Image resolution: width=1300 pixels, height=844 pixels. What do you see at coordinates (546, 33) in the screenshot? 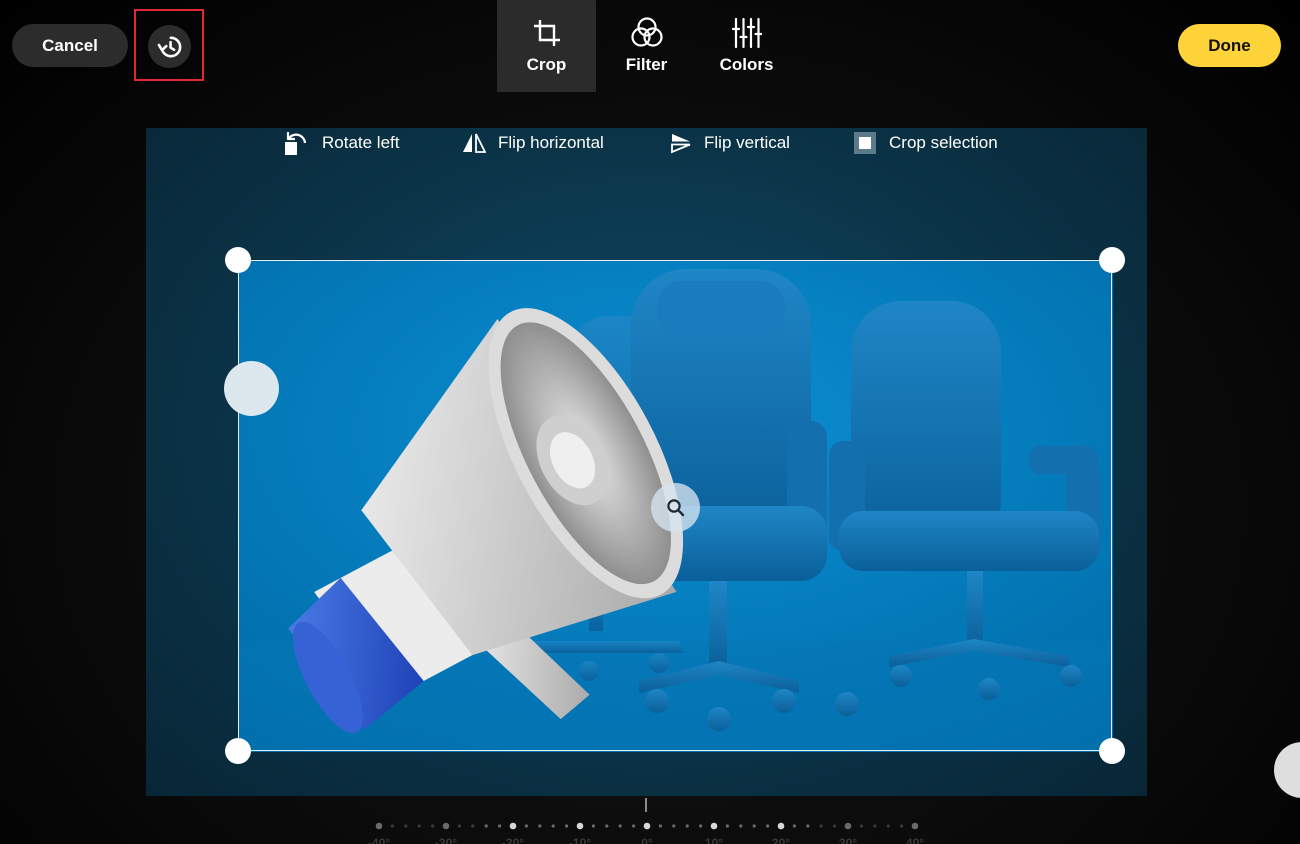
I see `crop-icon` at bounding box center [546, 33].